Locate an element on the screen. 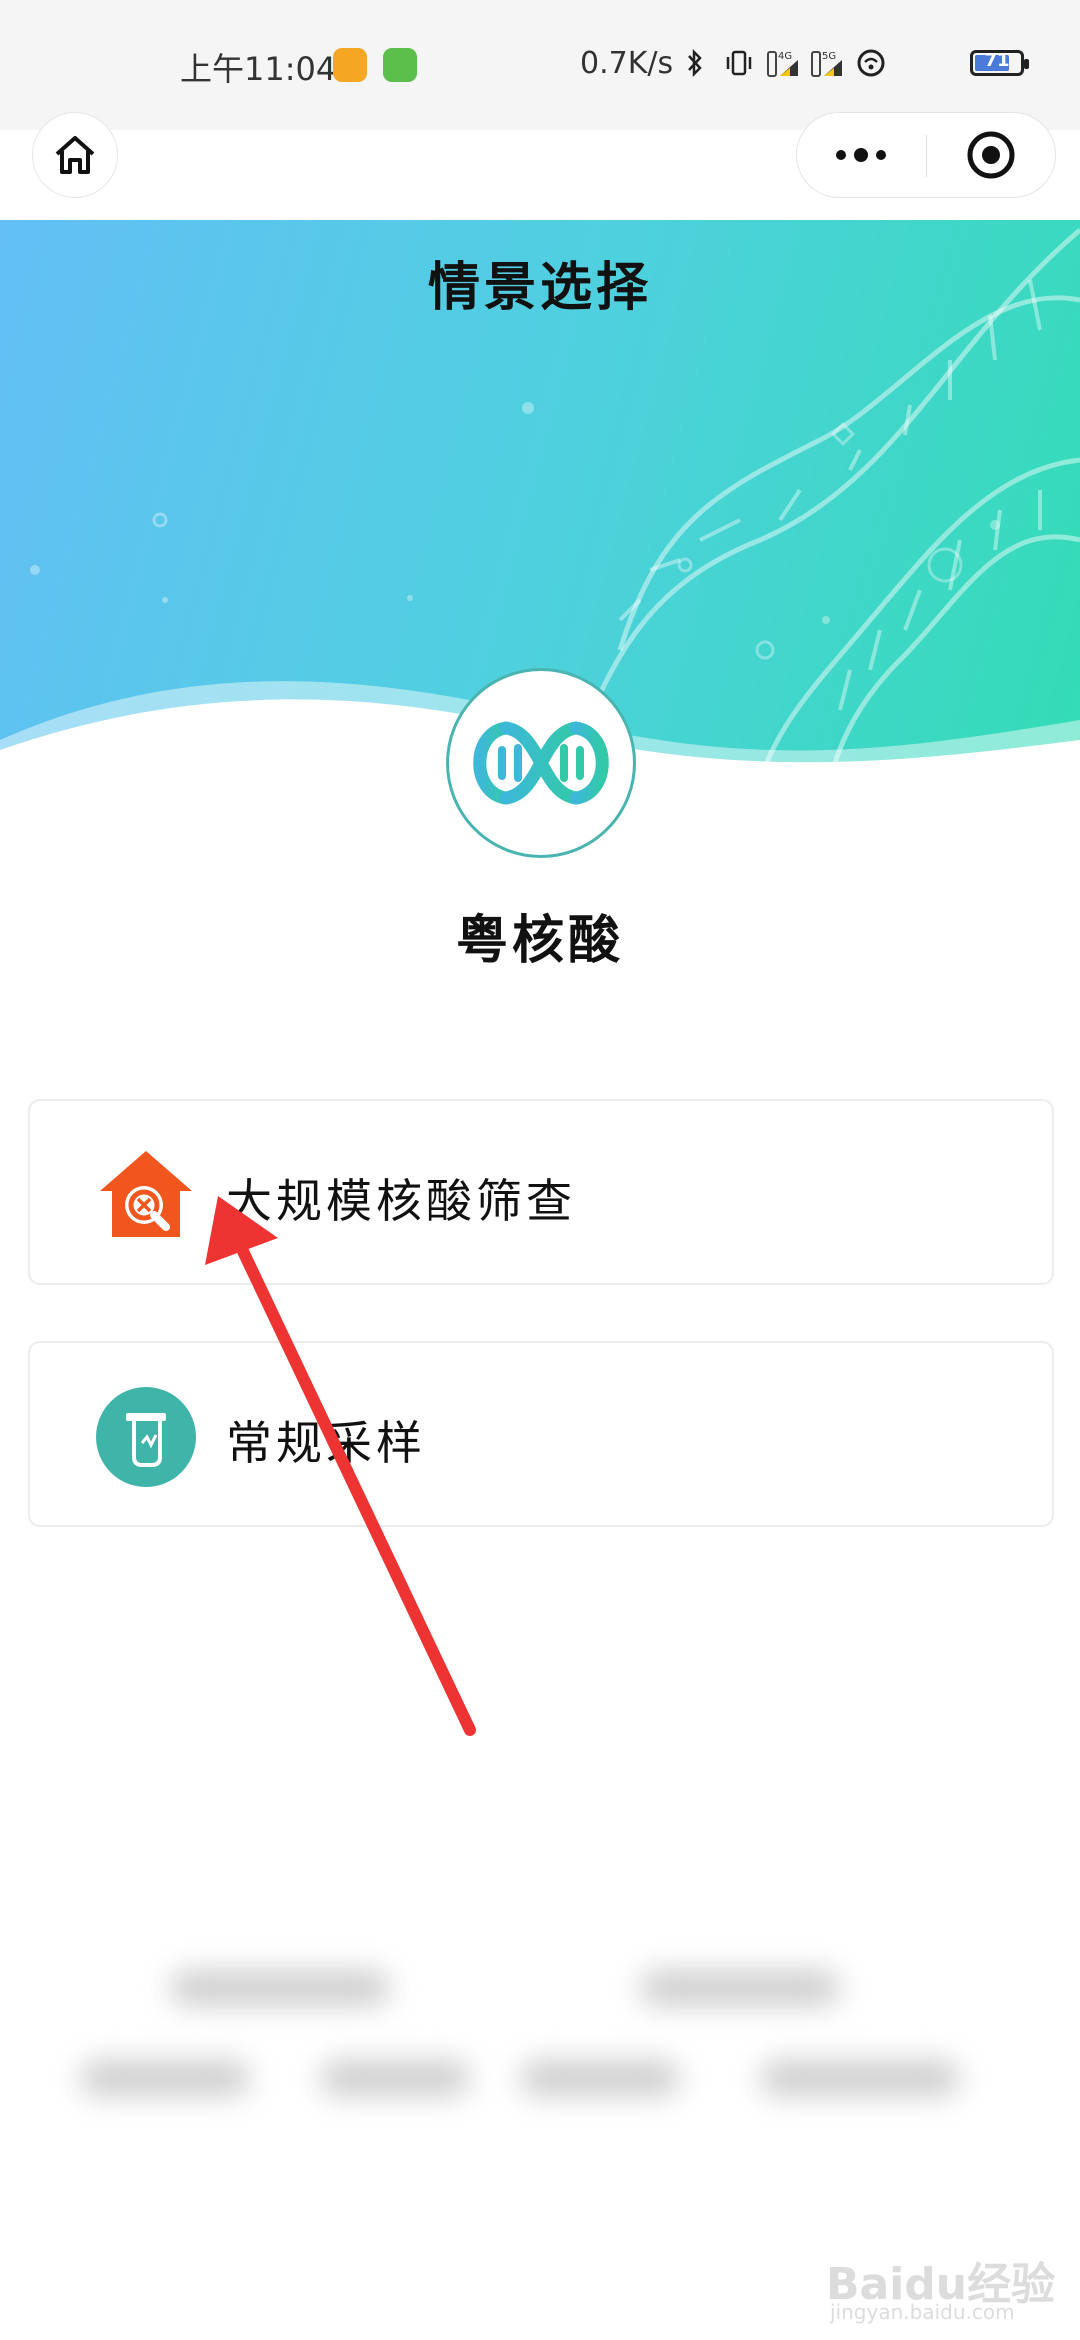 The width and height of the screenshot is (1080, 2340). status-bar: 上午11:04 0.7K/s 4G 5G 71 is located at coordinates (540, 65).